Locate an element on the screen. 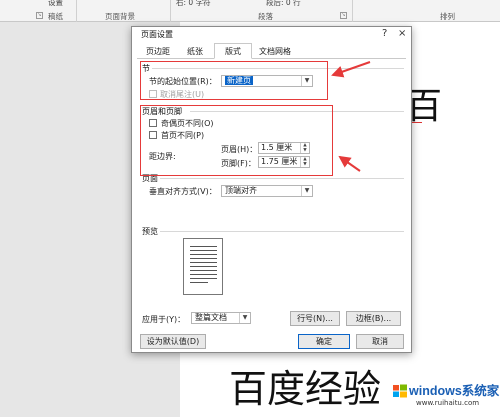 This screenshot has width=500, height=417. close-icon: × is located at coordinates (402, 33).